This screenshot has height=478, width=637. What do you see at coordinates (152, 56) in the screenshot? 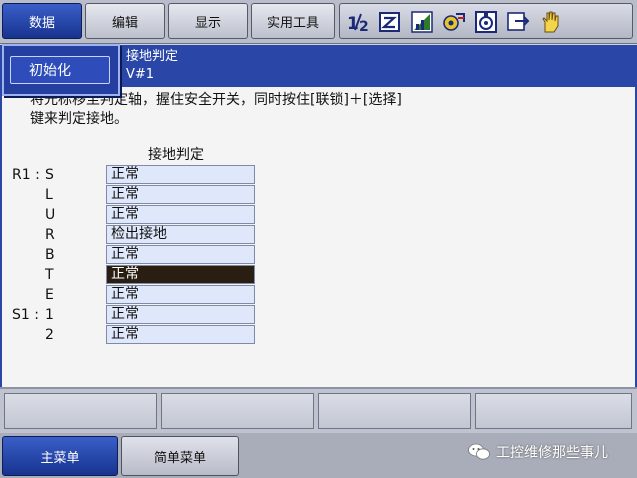
I see `window-title: 接地判定` at bounding box center [152, 56].